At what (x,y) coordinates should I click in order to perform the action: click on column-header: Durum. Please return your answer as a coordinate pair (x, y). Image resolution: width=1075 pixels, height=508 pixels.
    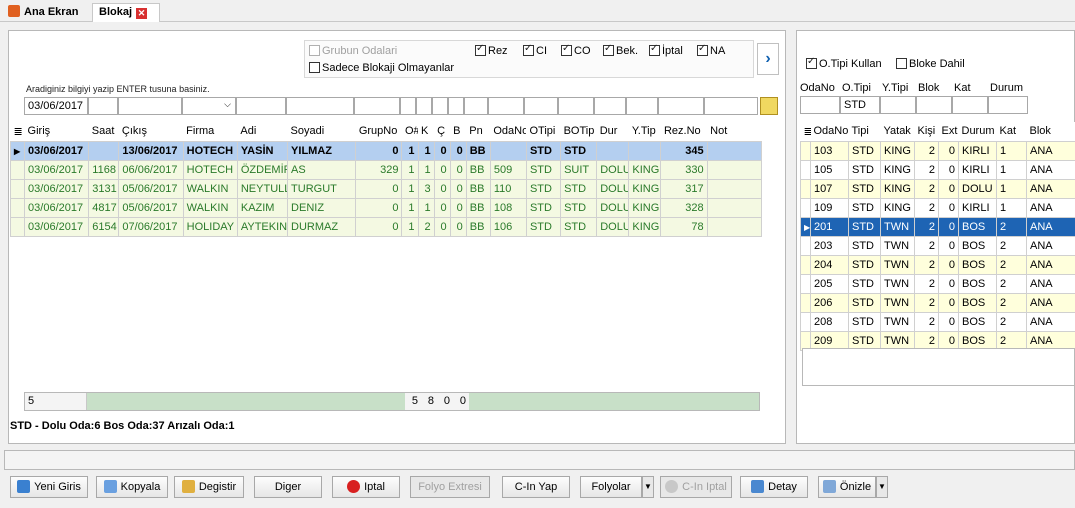
    Looking at the image, I should click on (977, 131).